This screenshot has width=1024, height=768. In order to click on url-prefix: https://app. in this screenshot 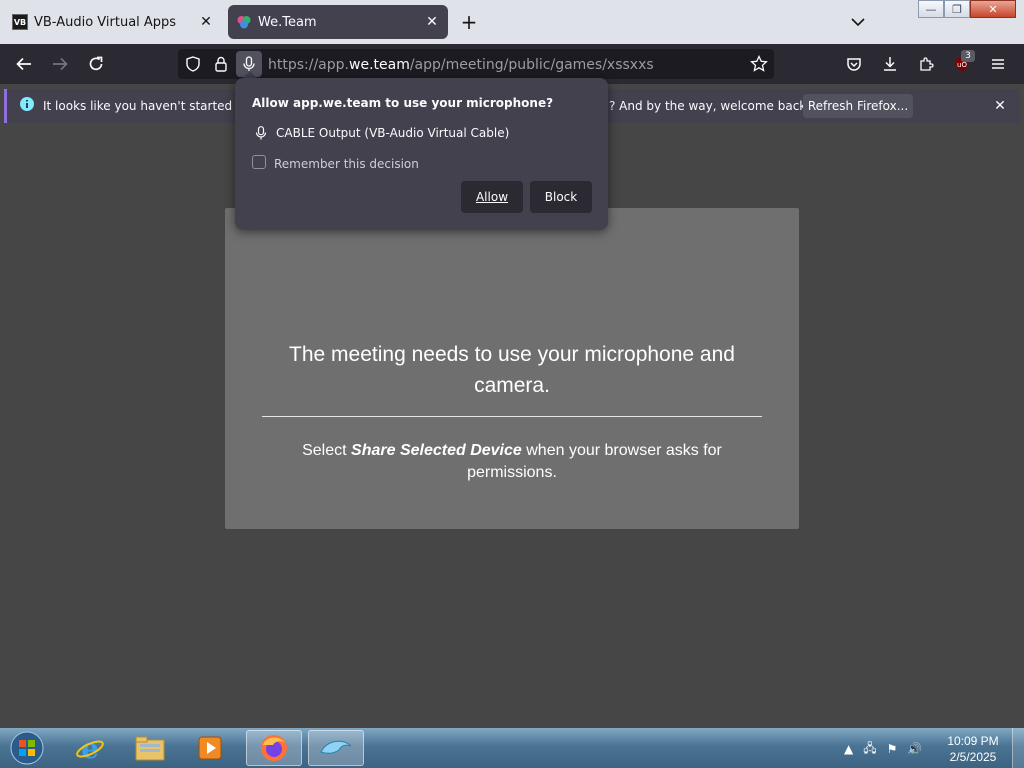, I will do `click(308, 65)`.